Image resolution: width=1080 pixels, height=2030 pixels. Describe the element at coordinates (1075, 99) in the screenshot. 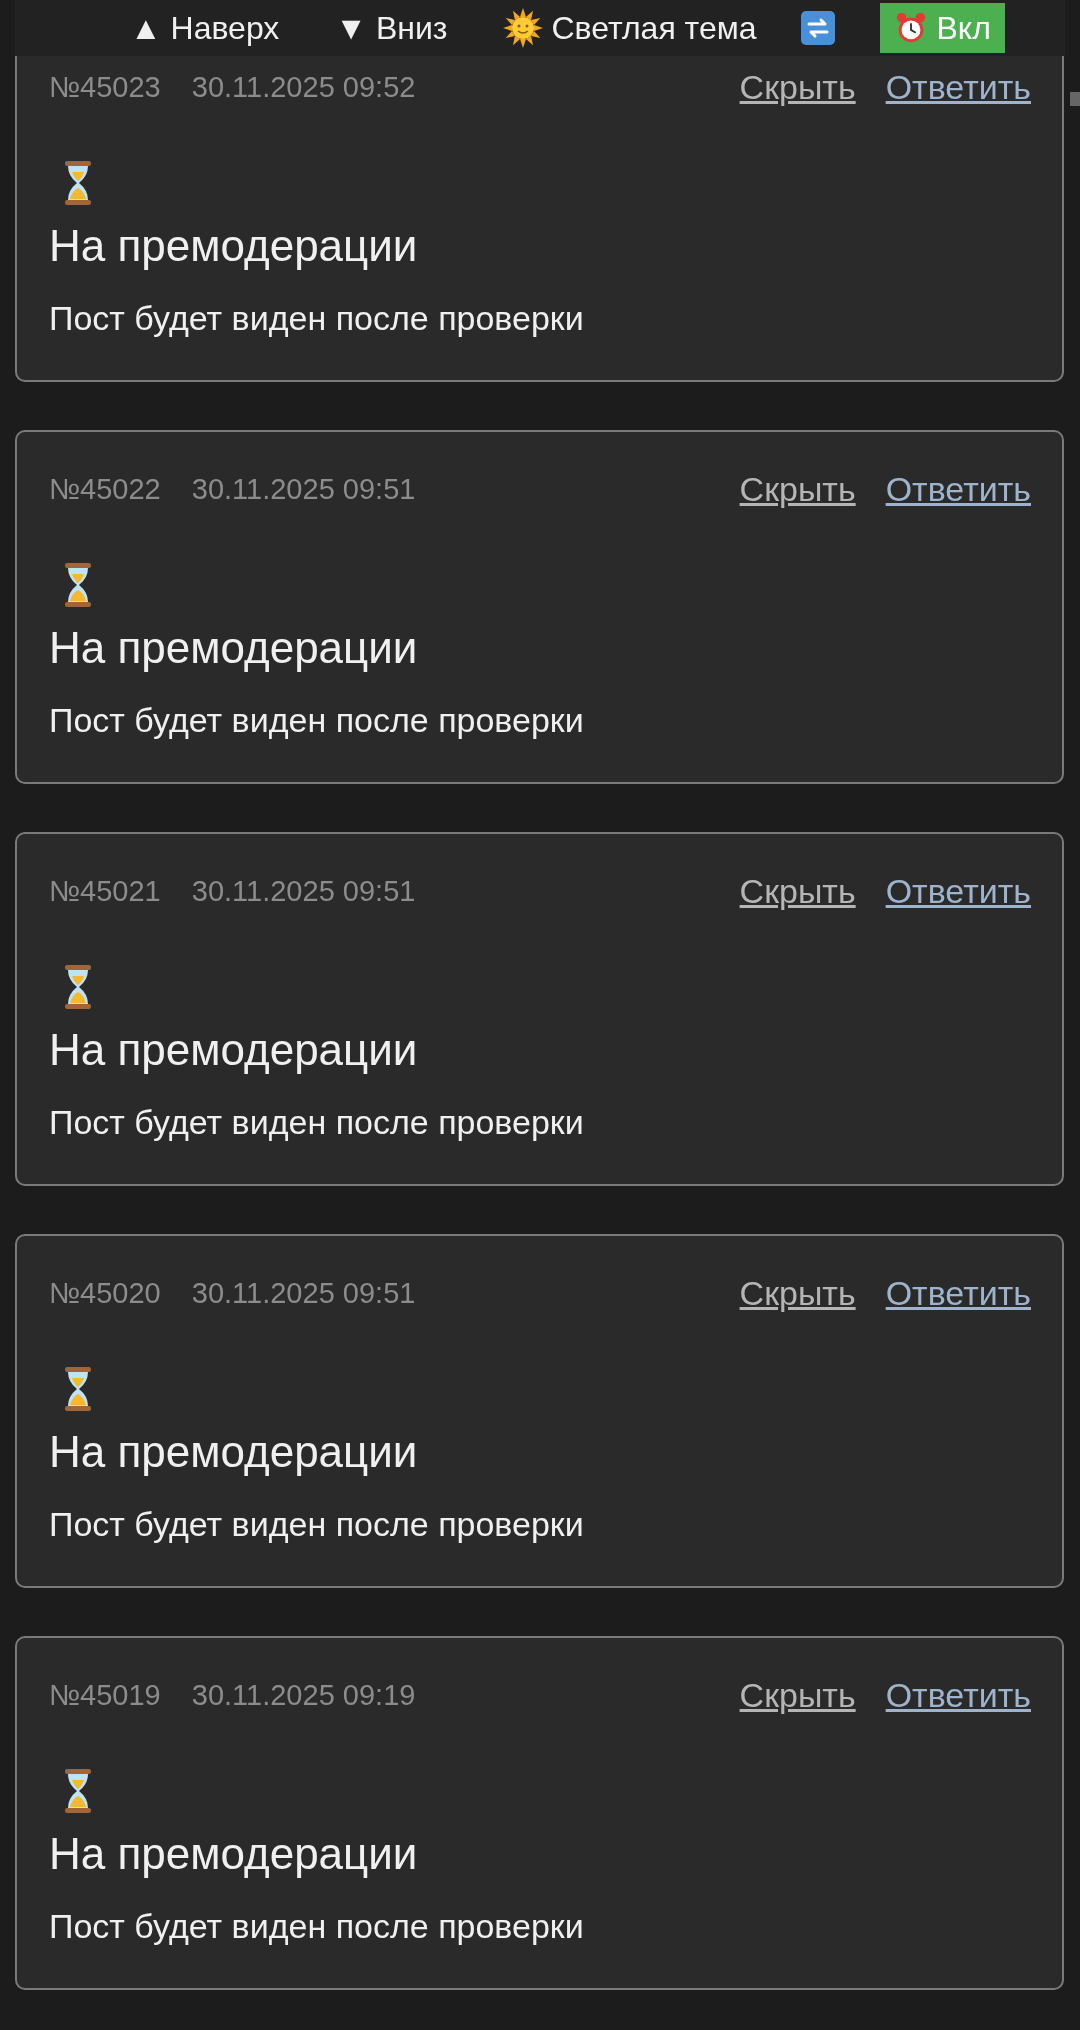

I see `scrollbar-thumb` at that location.